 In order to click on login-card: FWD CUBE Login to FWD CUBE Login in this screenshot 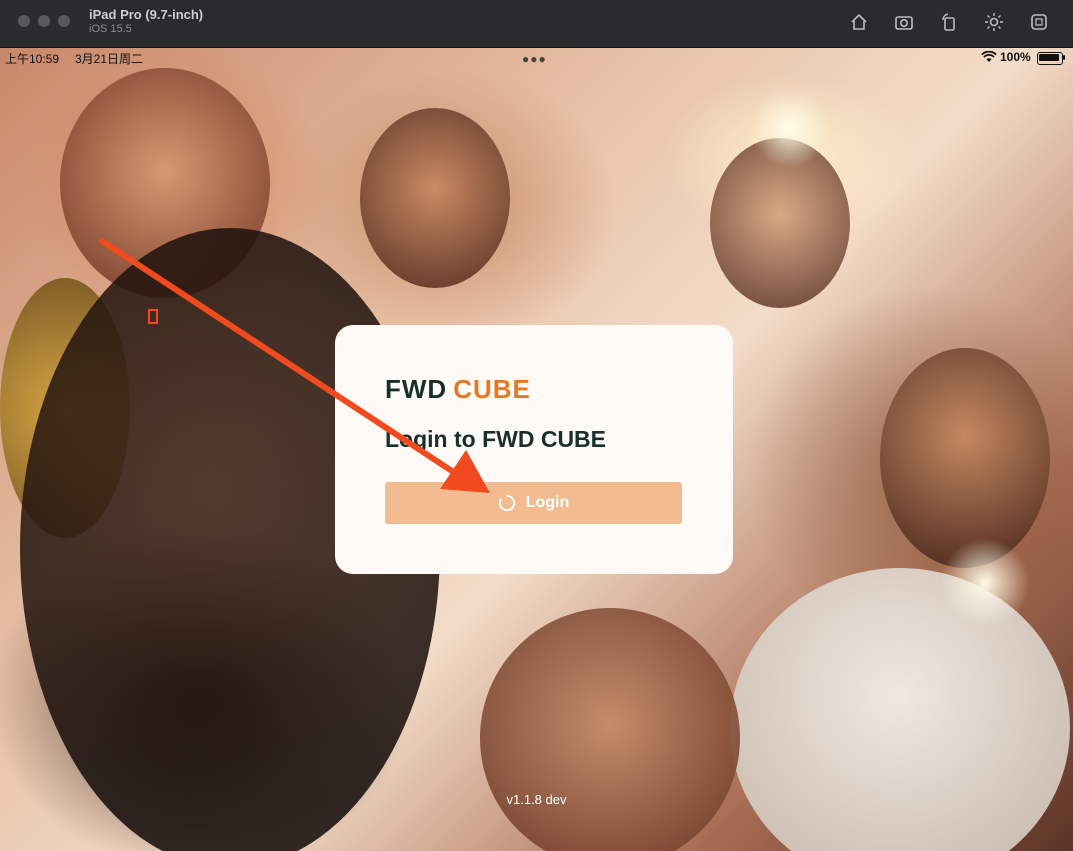, I will do `click(534, 449)`.